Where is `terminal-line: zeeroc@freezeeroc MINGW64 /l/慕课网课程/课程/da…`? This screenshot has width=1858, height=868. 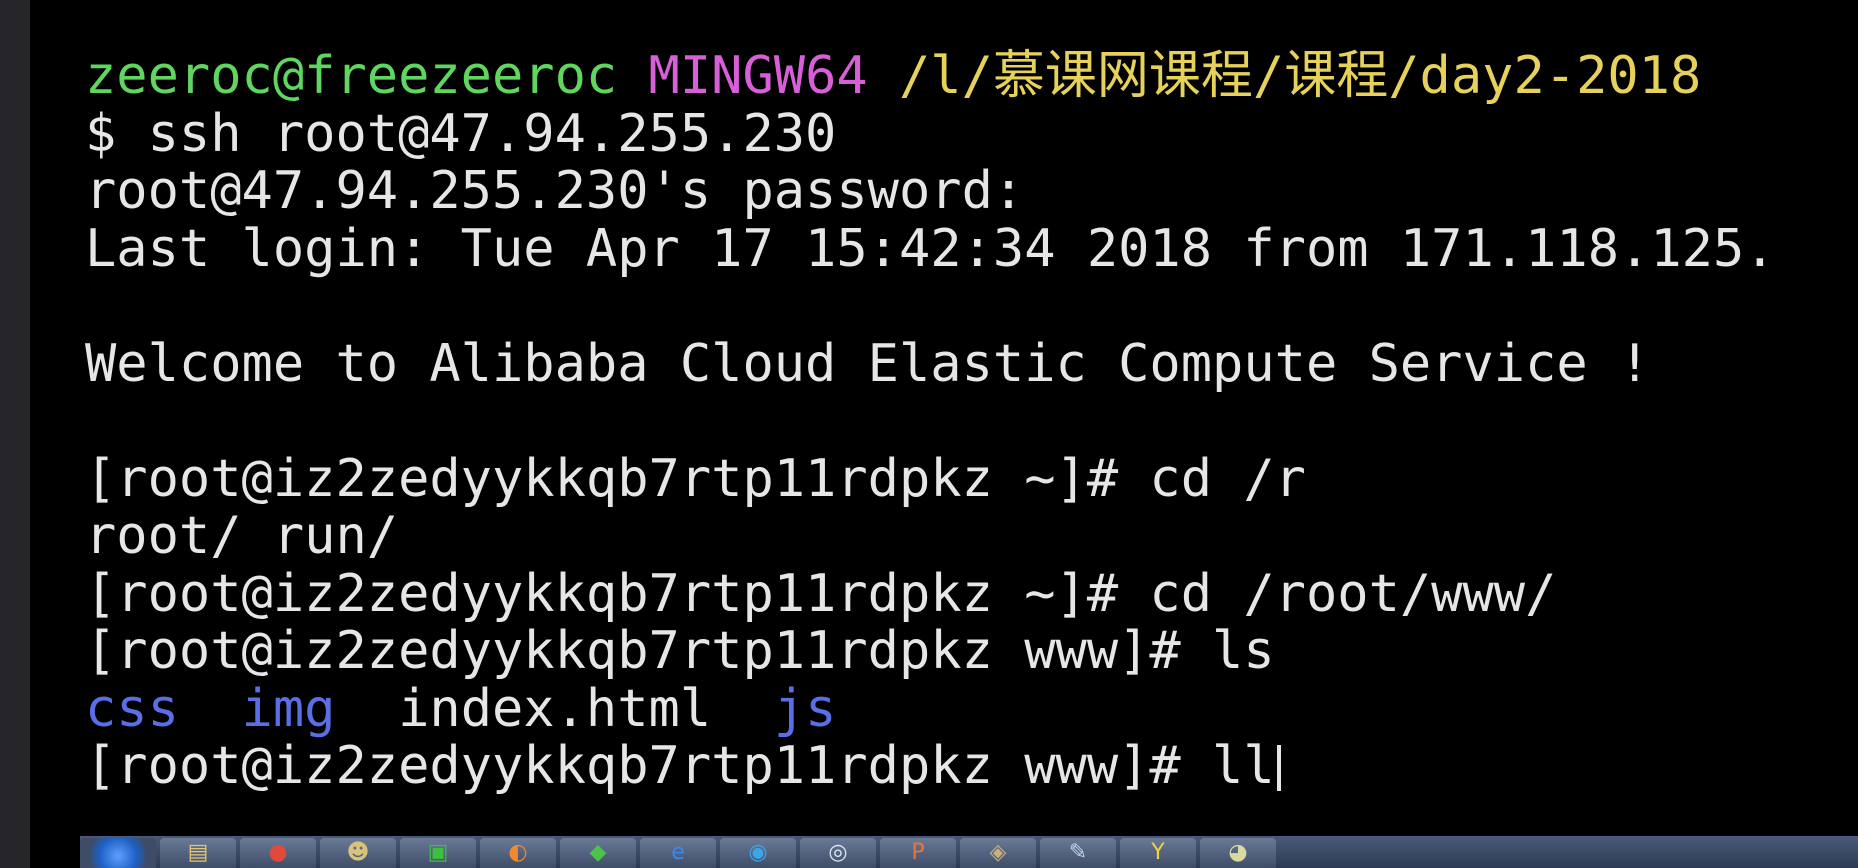 terminal-line: zeeroc@freezeeroc MINGW64 /l/慕课网课程/课程/da… is located at coordinates (930, 76).